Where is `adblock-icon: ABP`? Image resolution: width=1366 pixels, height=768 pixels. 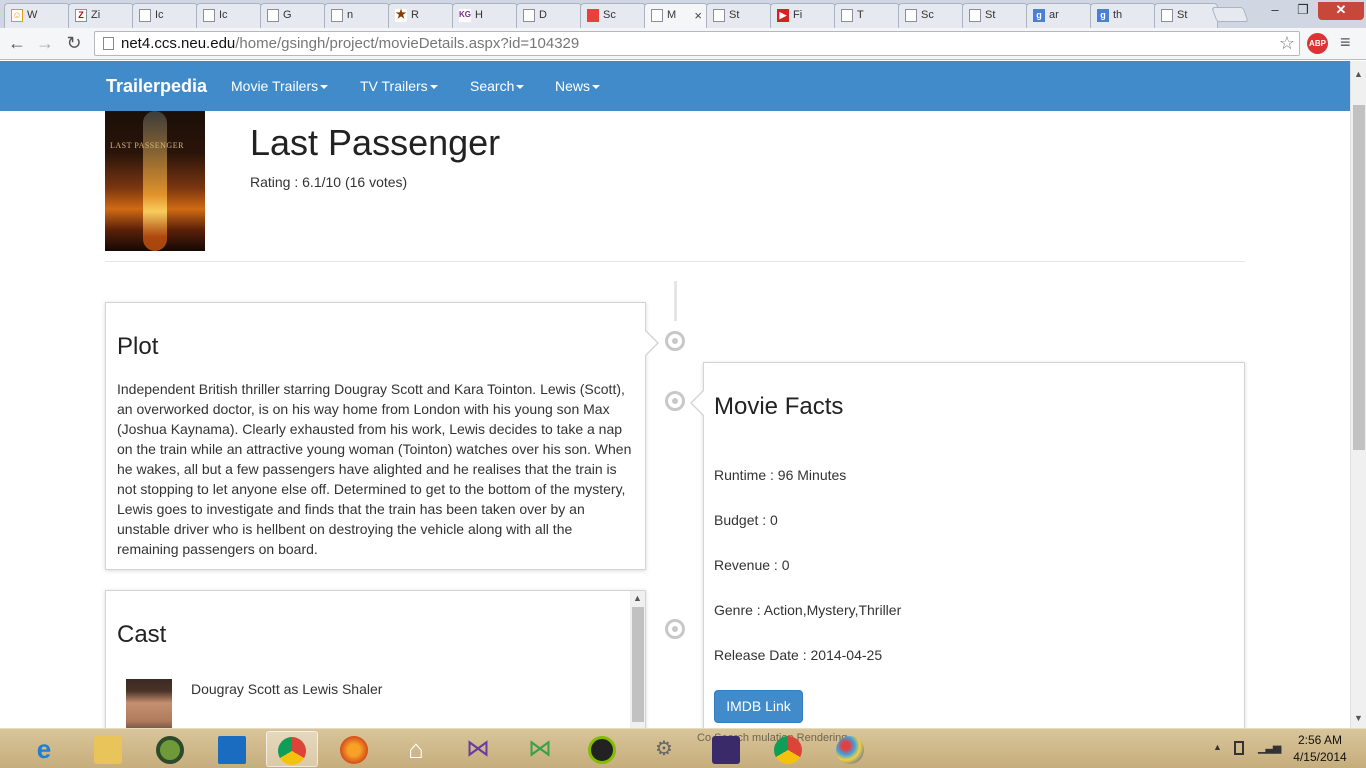 adblock-icon: ABP is located at coordinates (1317, 43).